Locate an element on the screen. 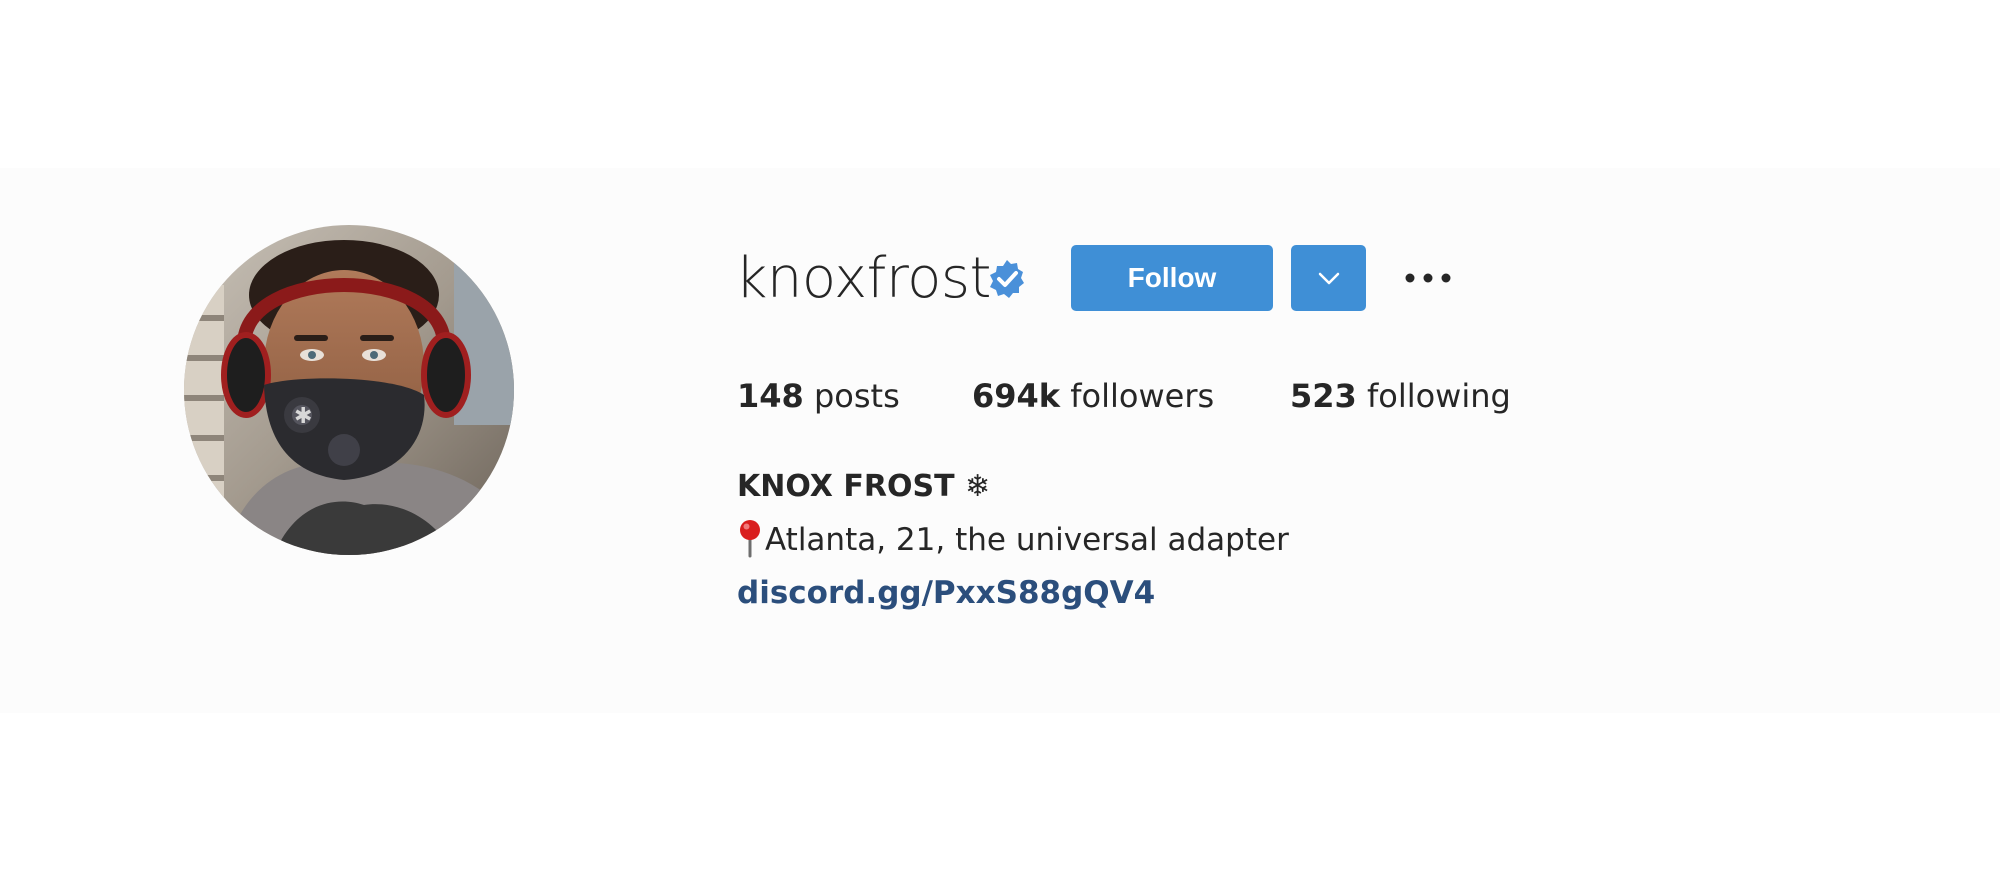 The height and width of the screenshot is (880, 2000). more-options-button is located at coordinates (1428, 278).